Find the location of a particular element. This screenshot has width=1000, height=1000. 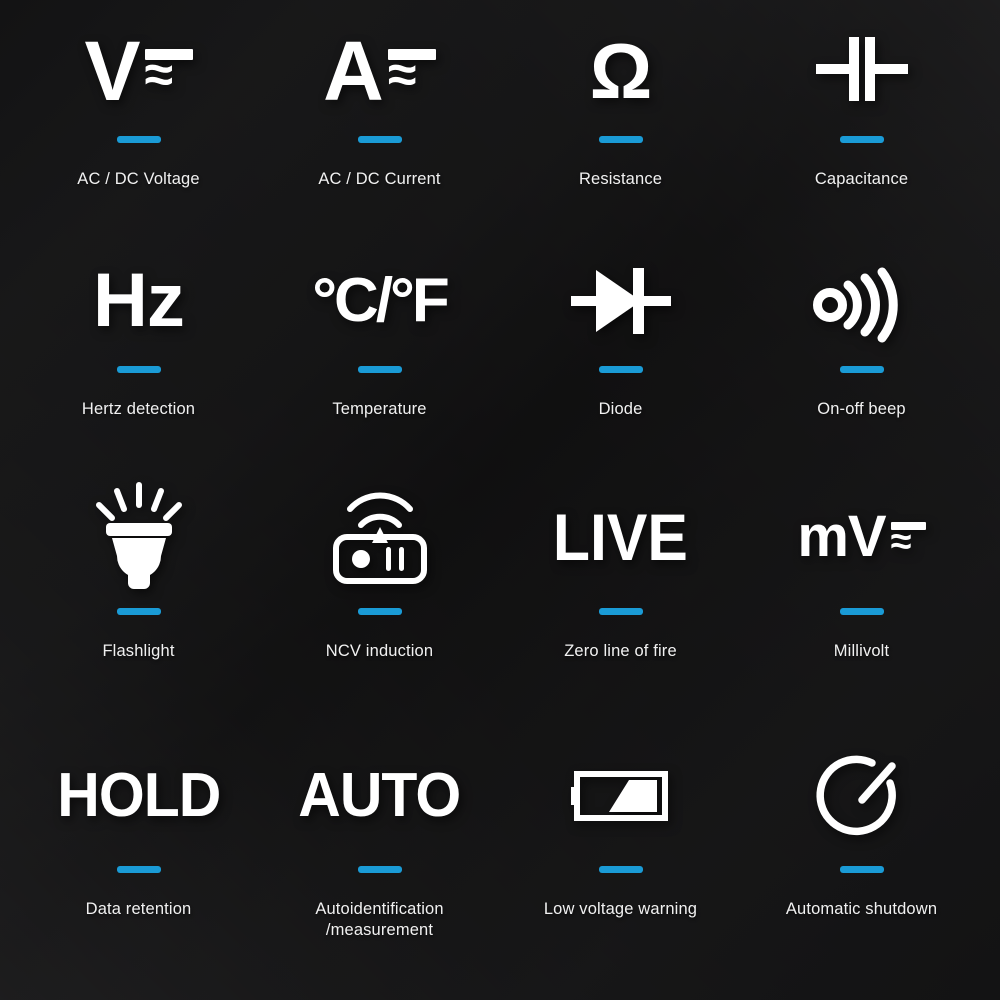

feature-card-ac-dc-voltage: V ≈ AC / DC Voltage is located at coordinates (138, 127).